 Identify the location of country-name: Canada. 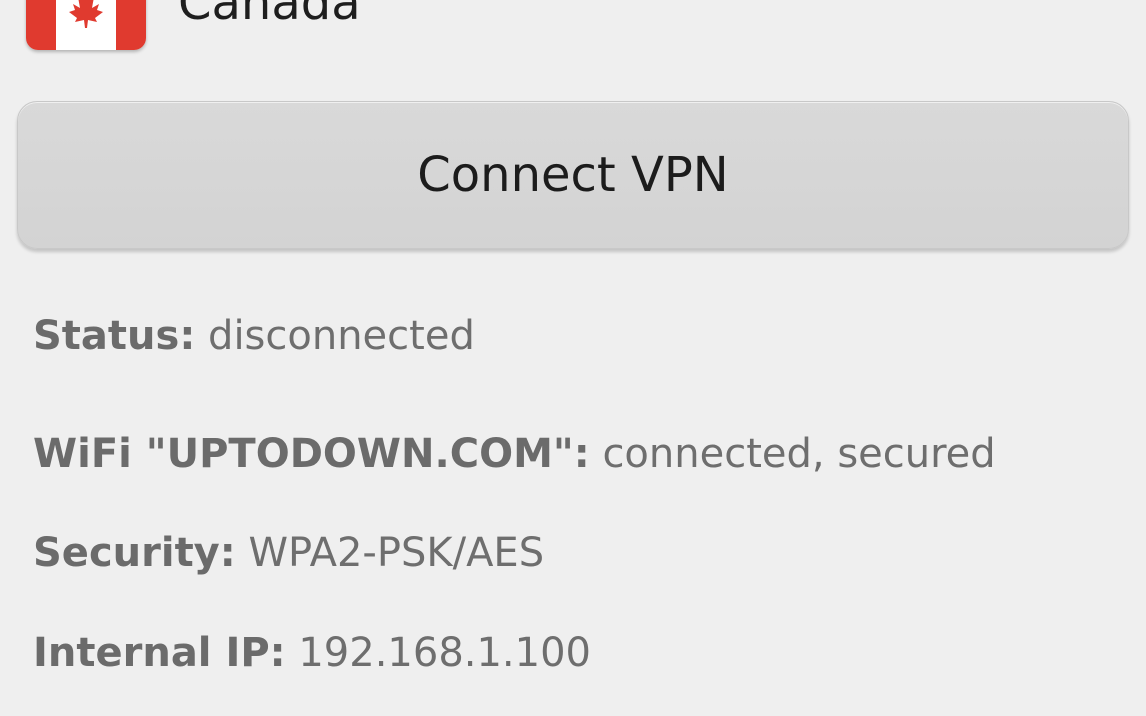
(269, 15).